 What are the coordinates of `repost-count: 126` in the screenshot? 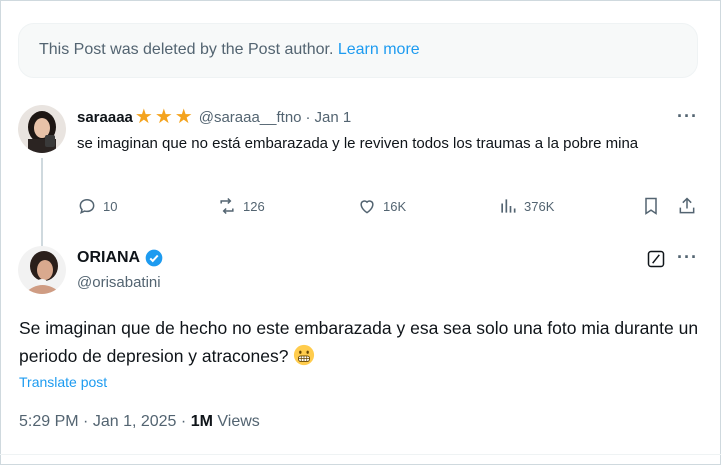 It's located at (254, 206).